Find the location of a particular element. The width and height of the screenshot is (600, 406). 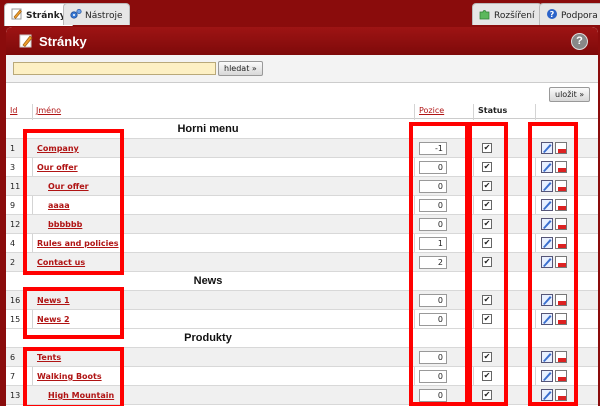

help-icon: ? is located at coordinates (552, 14).